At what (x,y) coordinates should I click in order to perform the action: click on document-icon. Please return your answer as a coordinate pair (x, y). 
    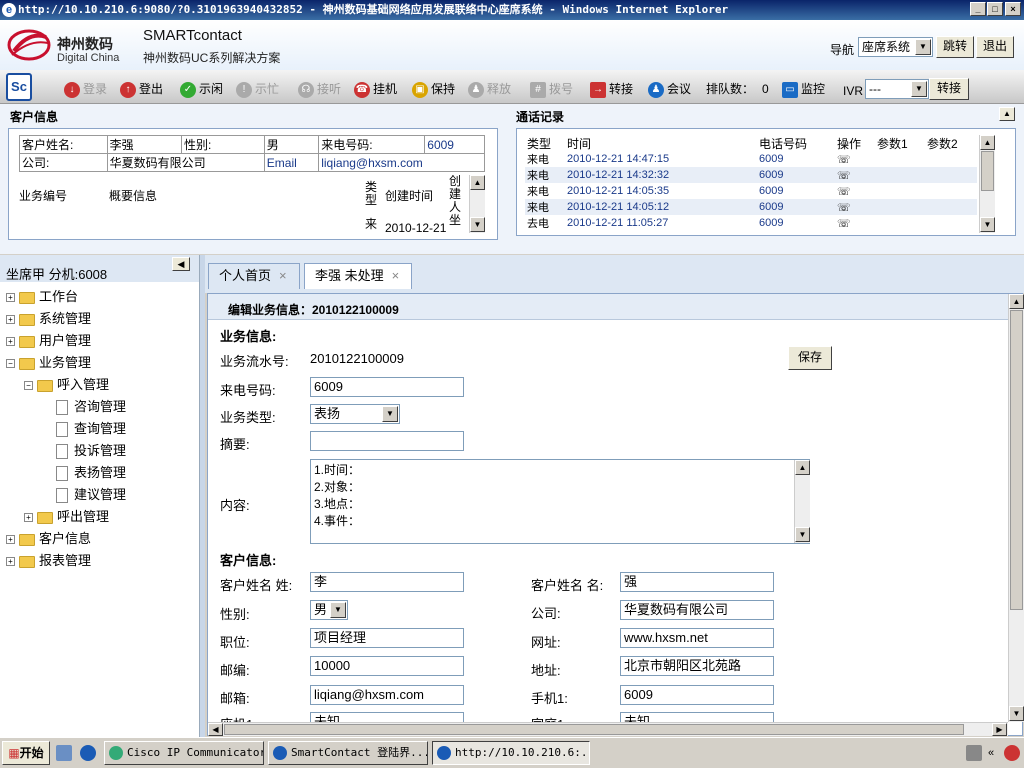
    Looking at the image, I should click on (62, 408).